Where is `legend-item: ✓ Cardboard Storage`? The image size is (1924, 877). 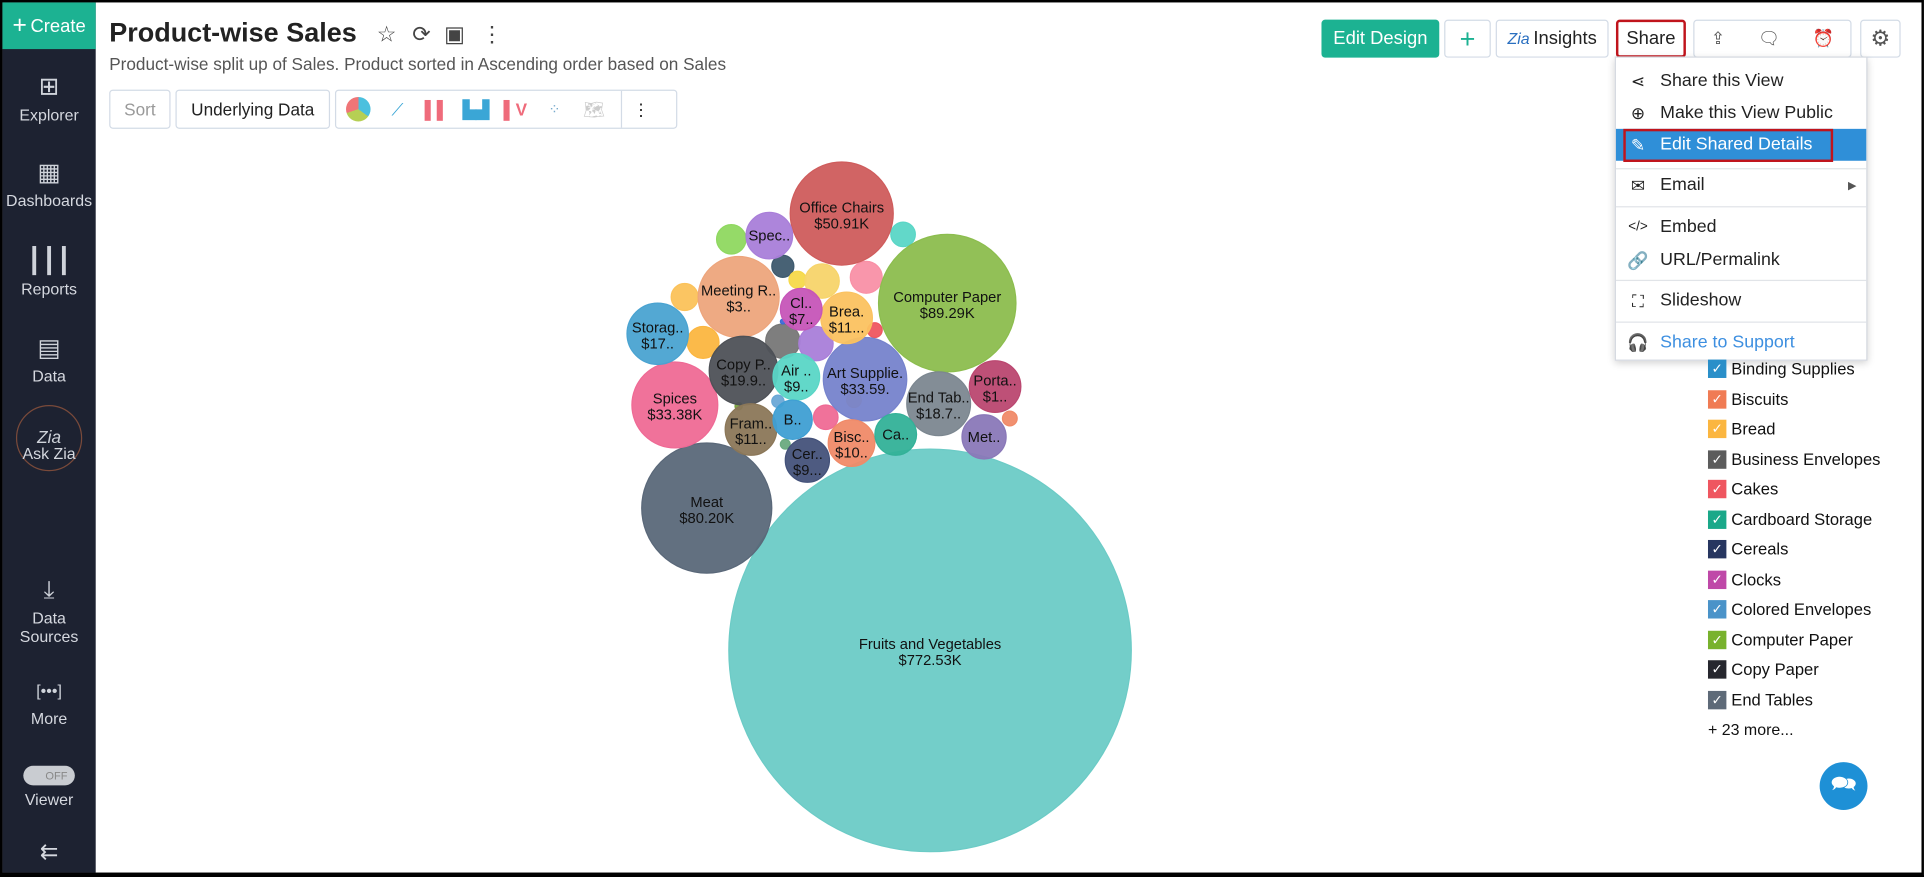 legend-item: ✓ Cardboard Storage is located at coordinates (1789, 519).